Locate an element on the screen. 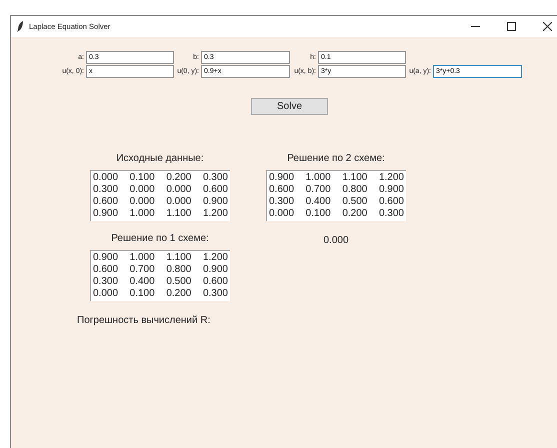 Image resolution: width=557 pixels, height=448 pixels. solve-button: Solve is located at coordinates (289, 106).